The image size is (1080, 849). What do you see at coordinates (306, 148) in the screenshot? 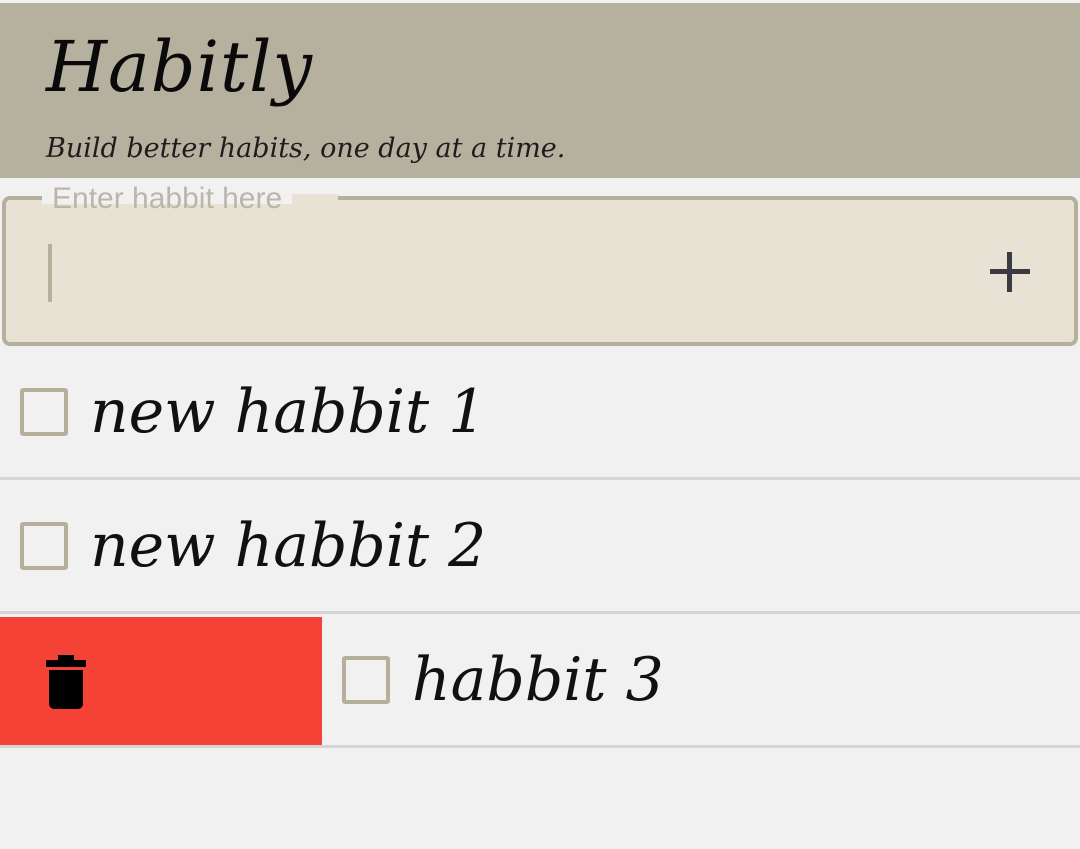
I see `app-subtitle: Build better habits, one day at a time.` at bounding box center [306, 148].